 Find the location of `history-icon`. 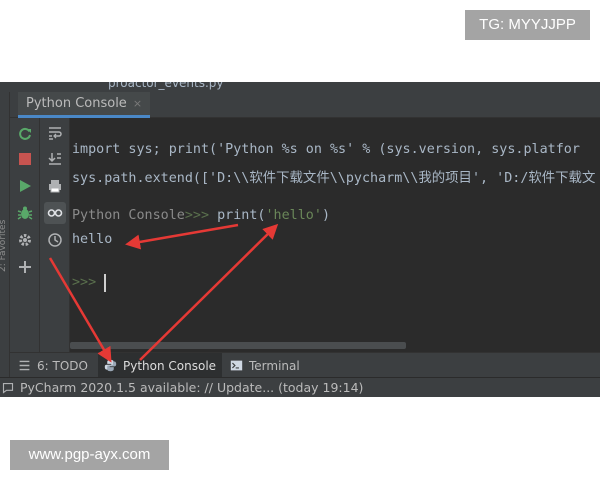

history-icon is located at coordinates (55, 240).